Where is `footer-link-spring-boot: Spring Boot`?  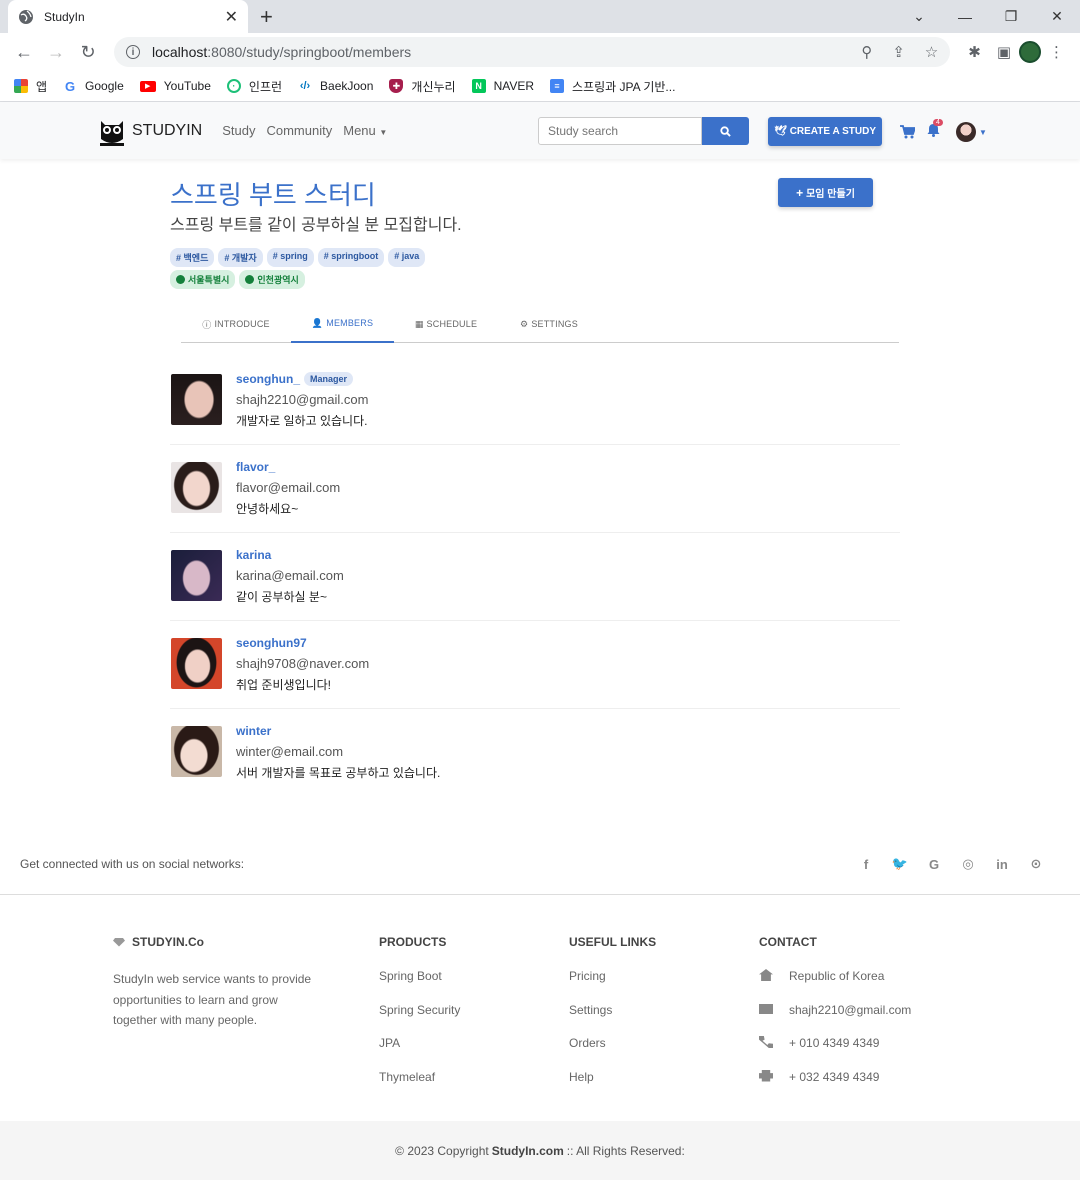 footer-link-spring-boot: Spring Boot is located at coordinates (419, 986).